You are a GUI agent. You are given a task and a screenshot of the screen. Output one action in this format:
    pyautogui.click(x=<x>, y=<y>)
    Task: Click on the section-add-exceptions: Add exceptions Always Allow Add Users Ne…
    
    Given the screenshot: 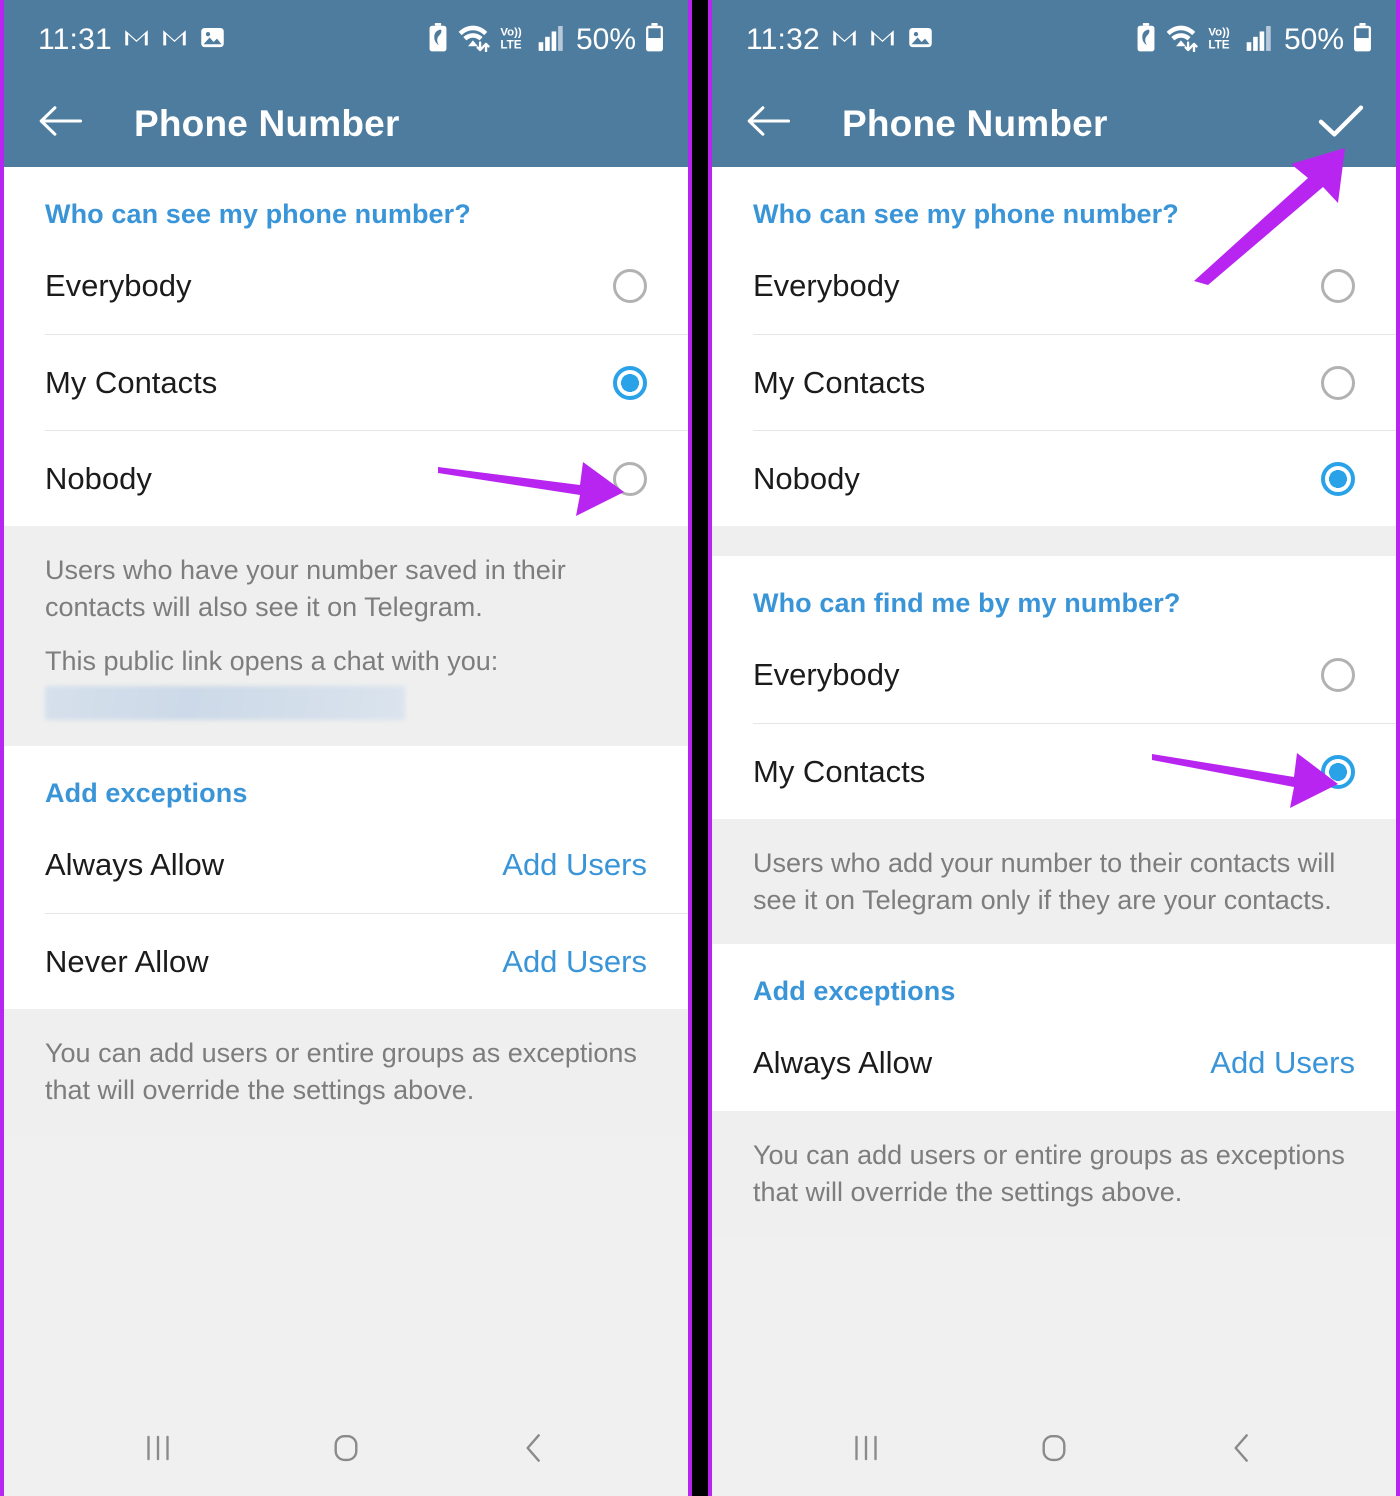 What is the action you would take?
    pyautogui.click(x=346, y=878)
    